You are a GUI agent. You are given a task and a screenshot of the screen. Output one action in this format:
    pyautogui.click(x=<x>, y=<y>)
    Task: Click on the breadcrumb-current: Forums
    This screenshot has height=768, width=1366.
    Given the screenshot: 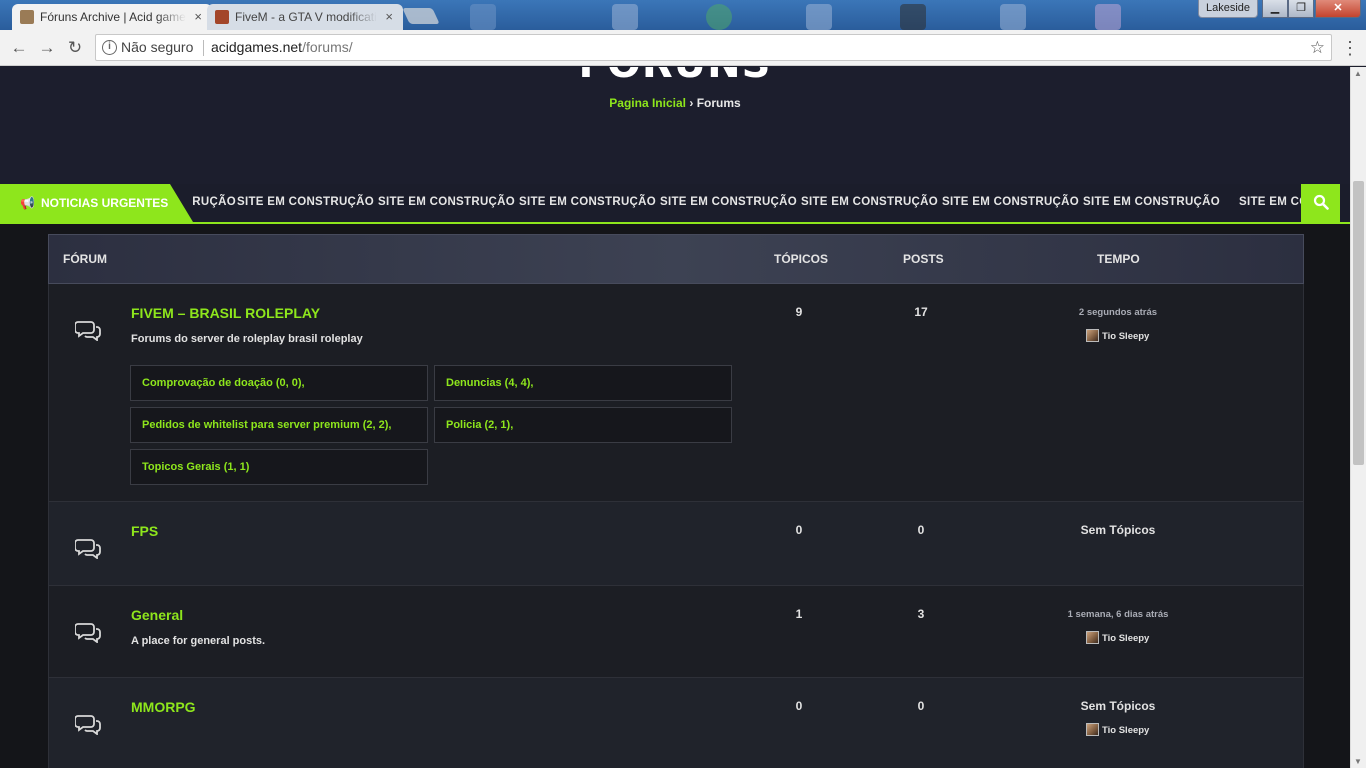 What is the action you would take?
    pyautogui.click(x=718, y=103)
    